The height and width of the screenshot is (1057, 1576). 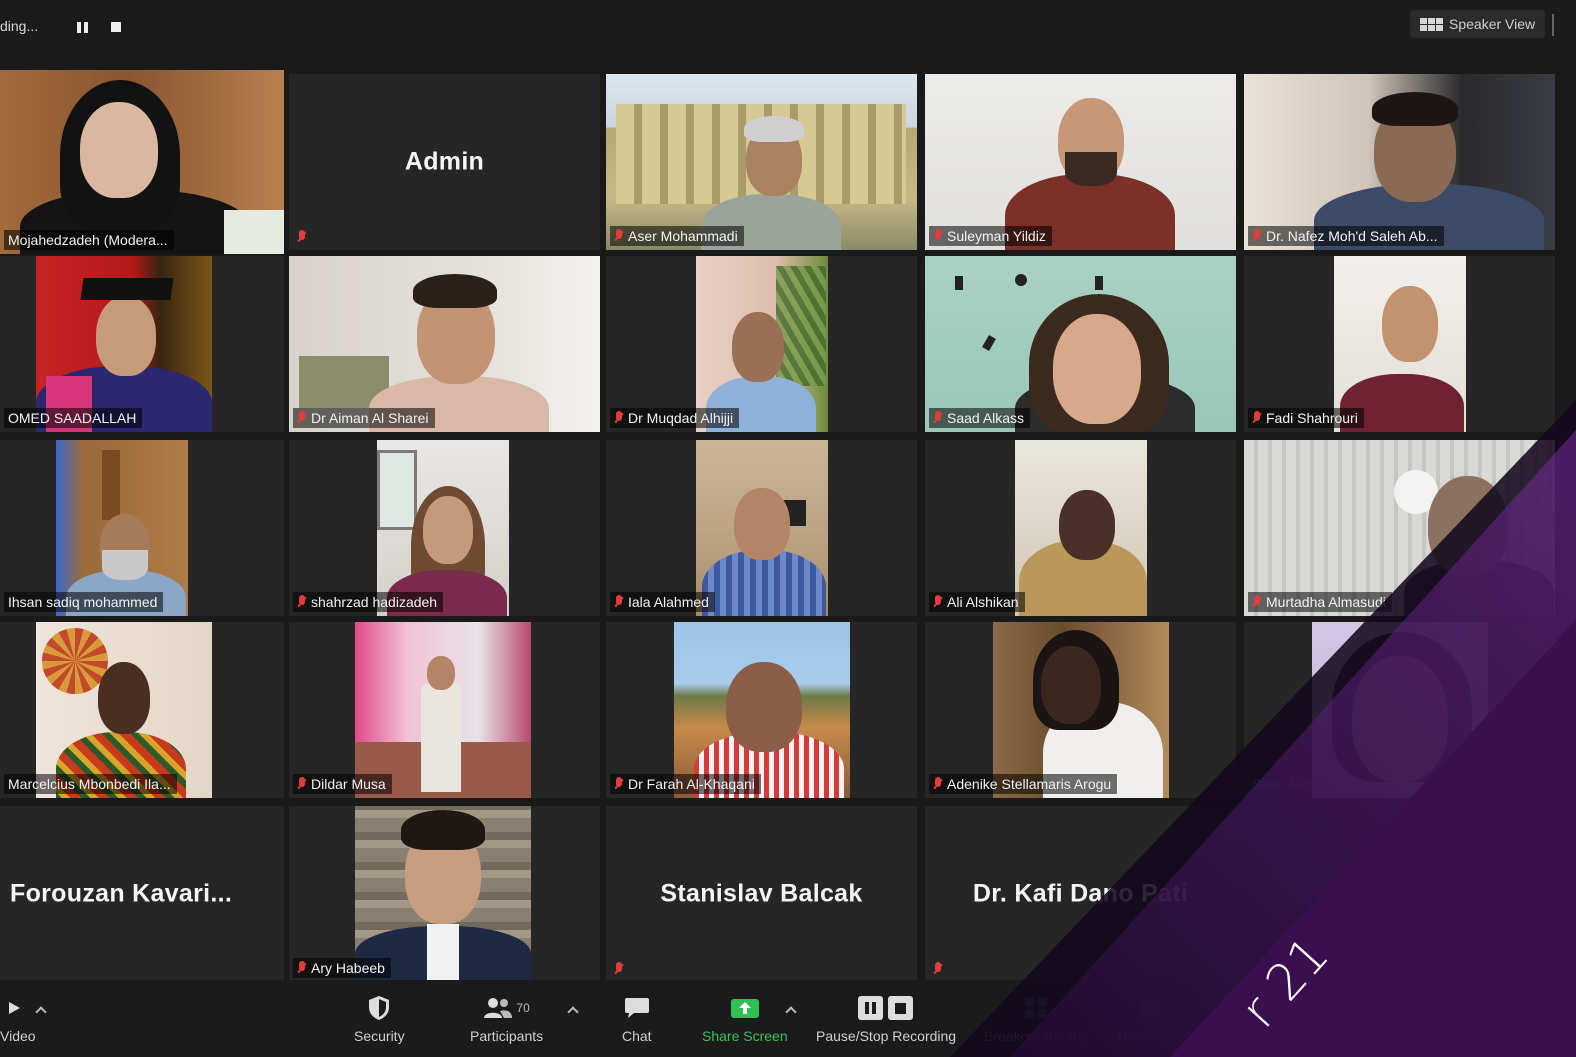 I want to click on participant-name-label: Dr Farah Al-Khaqani, so click(x=685, y=784).